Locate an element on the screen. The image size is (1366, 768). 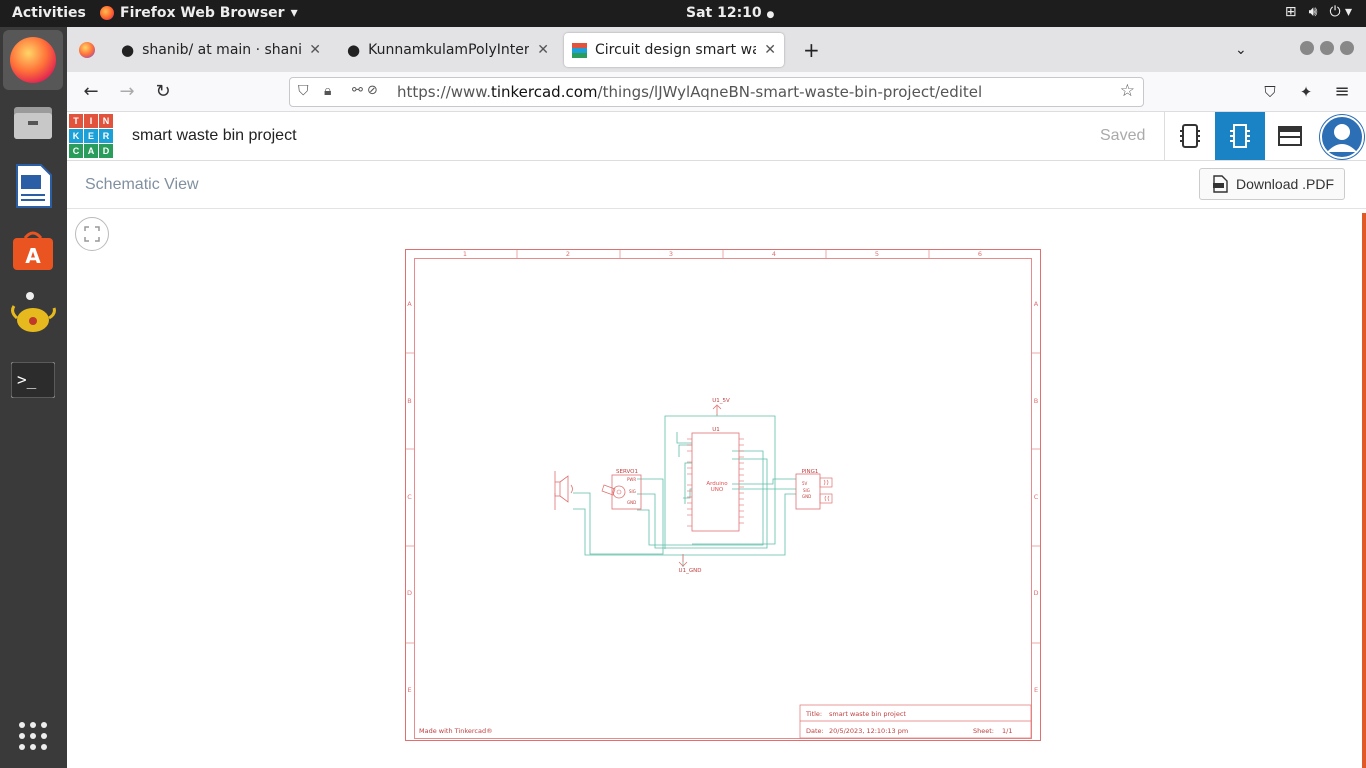
download-pdf-button: Download .PDF is located at coordinates (1272, 184).